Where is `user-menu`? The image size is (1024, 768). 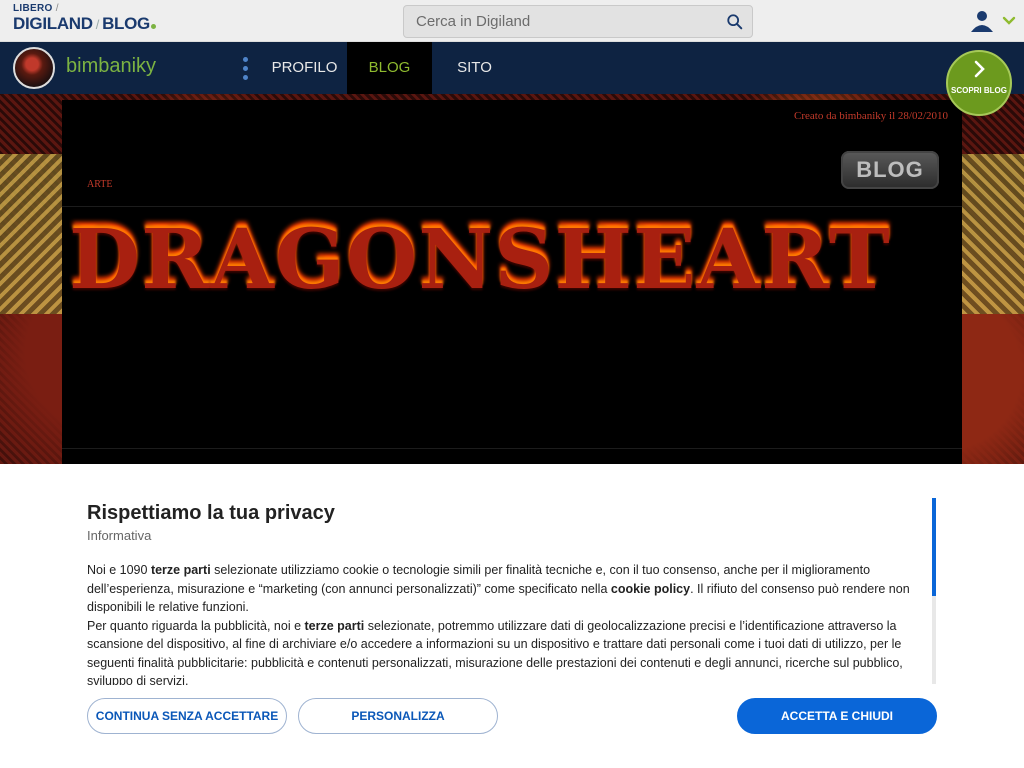 user-menu is located at coordinates (993, 21).